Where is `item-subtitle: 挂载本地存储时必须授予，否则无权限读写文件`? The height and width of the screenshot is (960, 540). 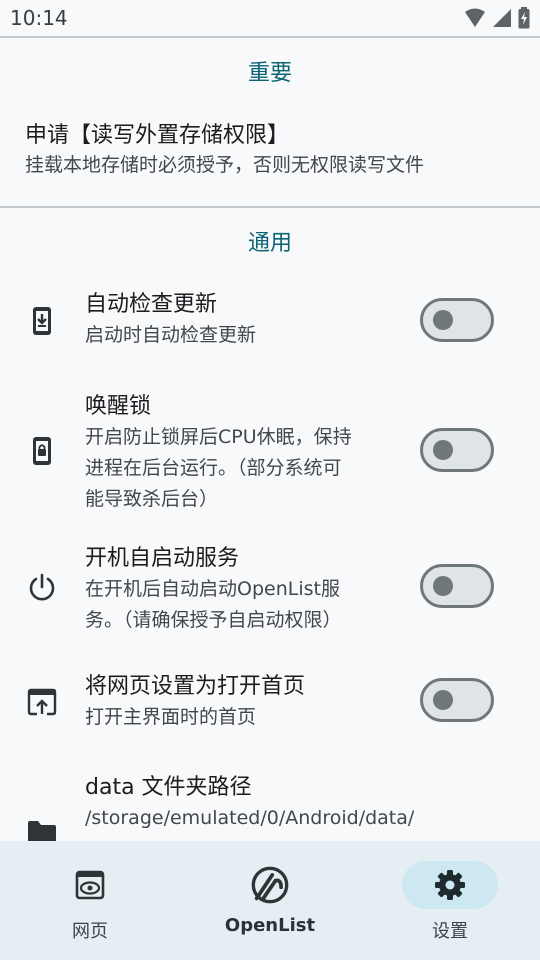 item-subtitle: 挂载本地存储时必须授予，否则无权限读写文件 is located at coordinates (225, 165).